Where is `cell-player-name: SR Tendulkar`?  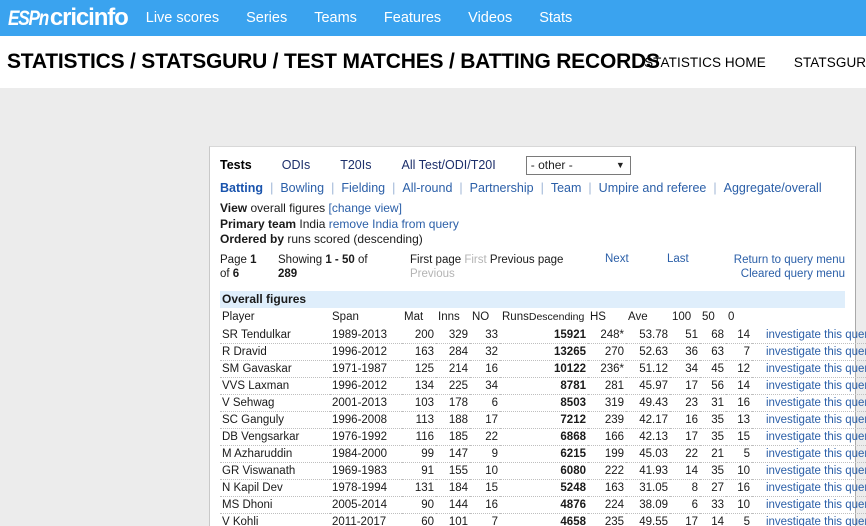 cell-player-name: SR Tendulkar is located at coordinates (275, 335).